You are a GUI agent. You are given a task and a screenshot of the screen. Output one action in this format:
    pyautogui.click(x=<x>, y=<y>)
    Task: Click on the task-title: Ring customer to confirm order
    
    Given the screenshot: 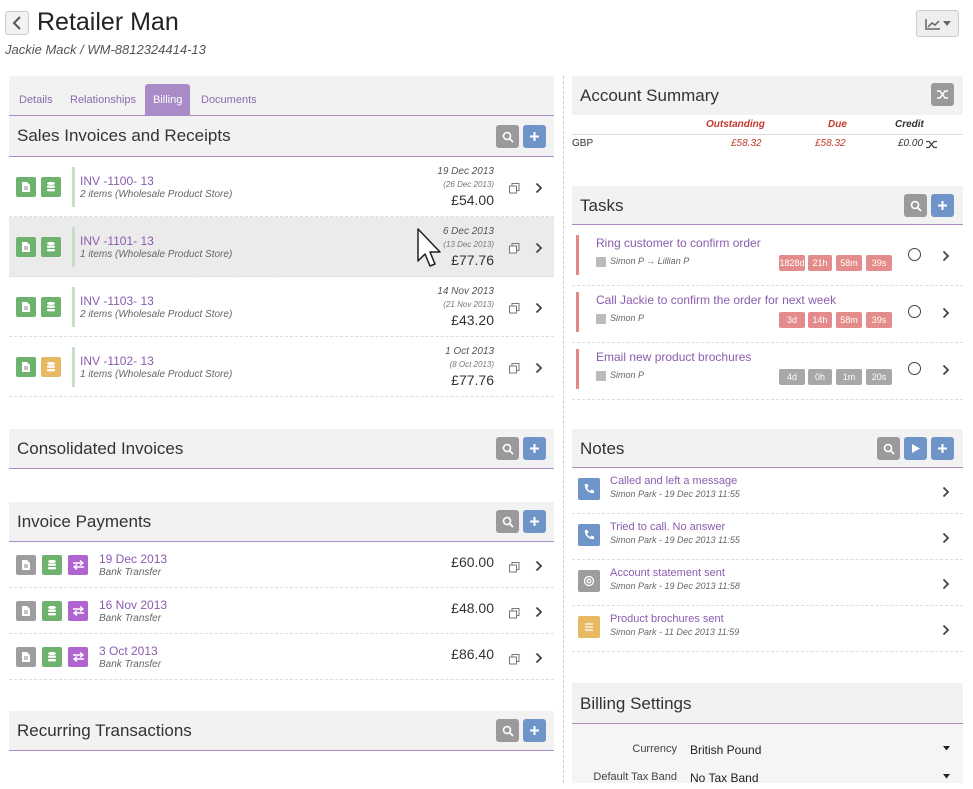 What is the action you would take?
    pyautogui.click(x=678, y=243)
    